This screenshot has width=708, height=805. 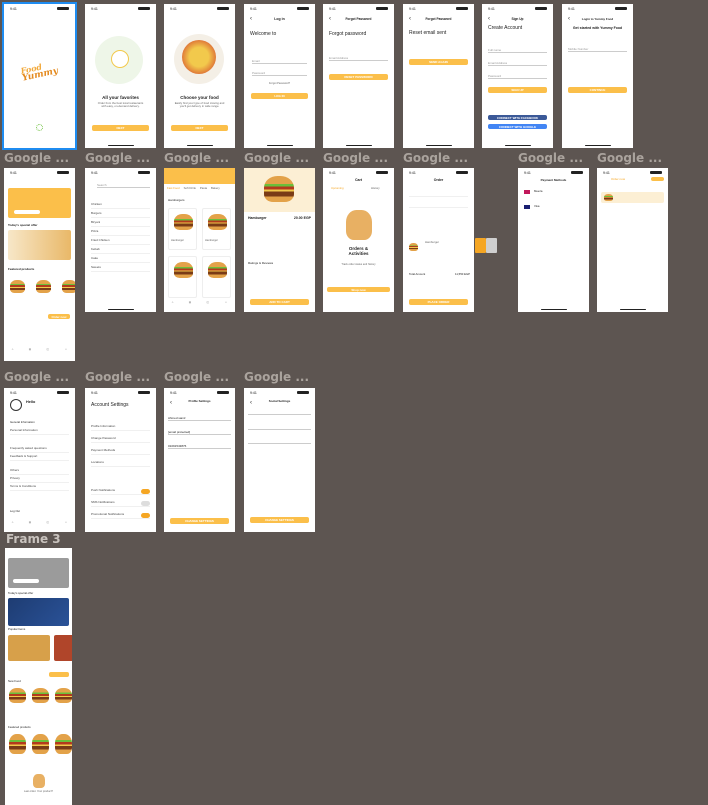 What do you see at coordinates (553, 240) in the screenshot?
I see `payment-methods-frame: 9:41 Payment Methods Meeza Visa` at bounding box center [553, 240].